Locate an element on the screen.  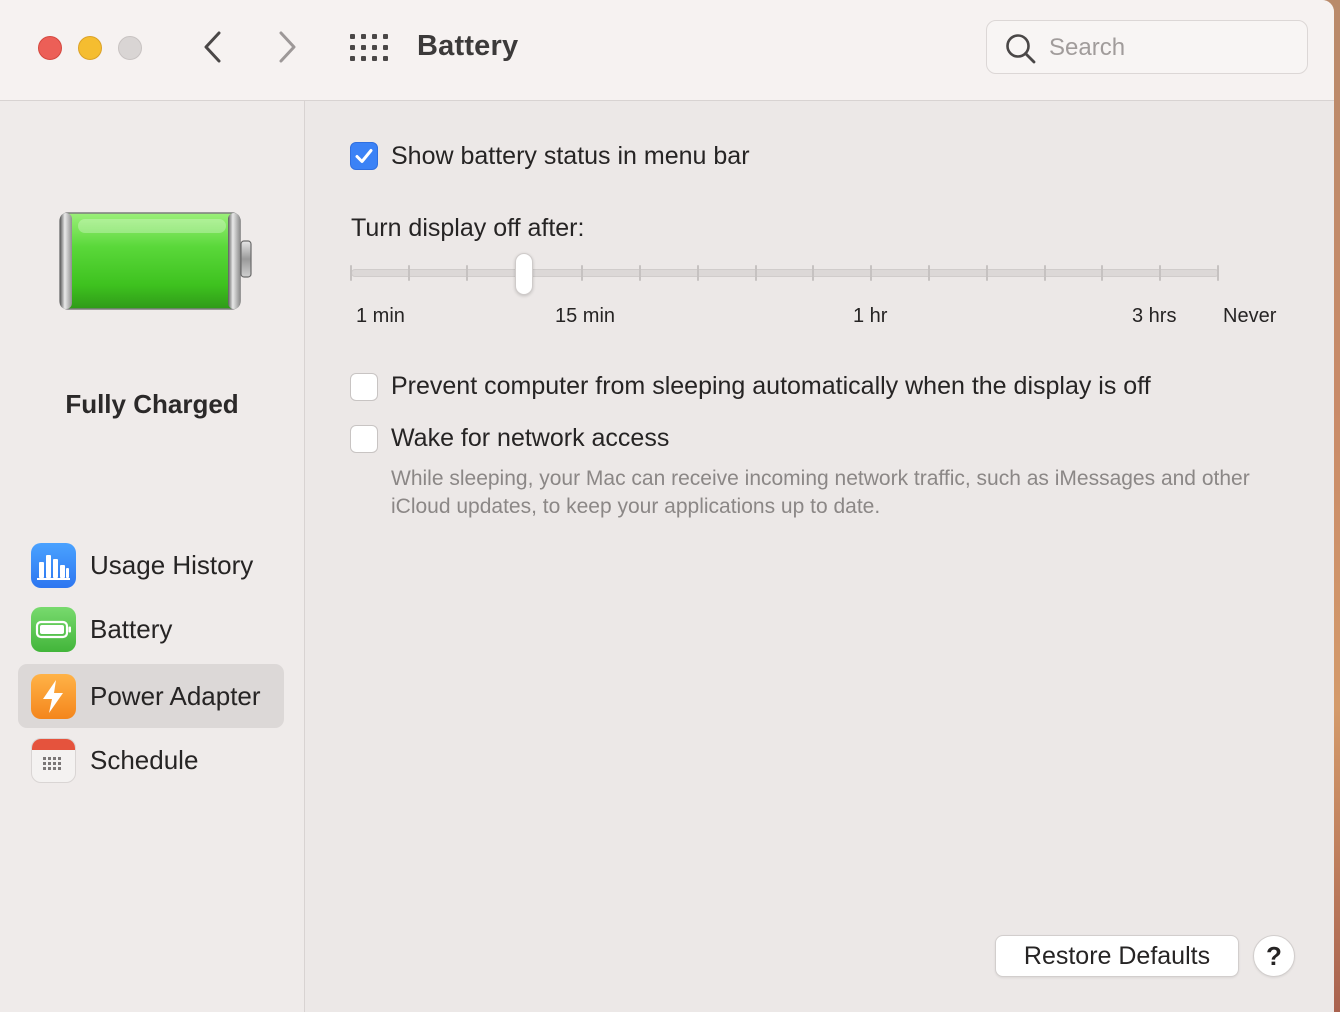
battery-icon is located at coordinates (53, 629).